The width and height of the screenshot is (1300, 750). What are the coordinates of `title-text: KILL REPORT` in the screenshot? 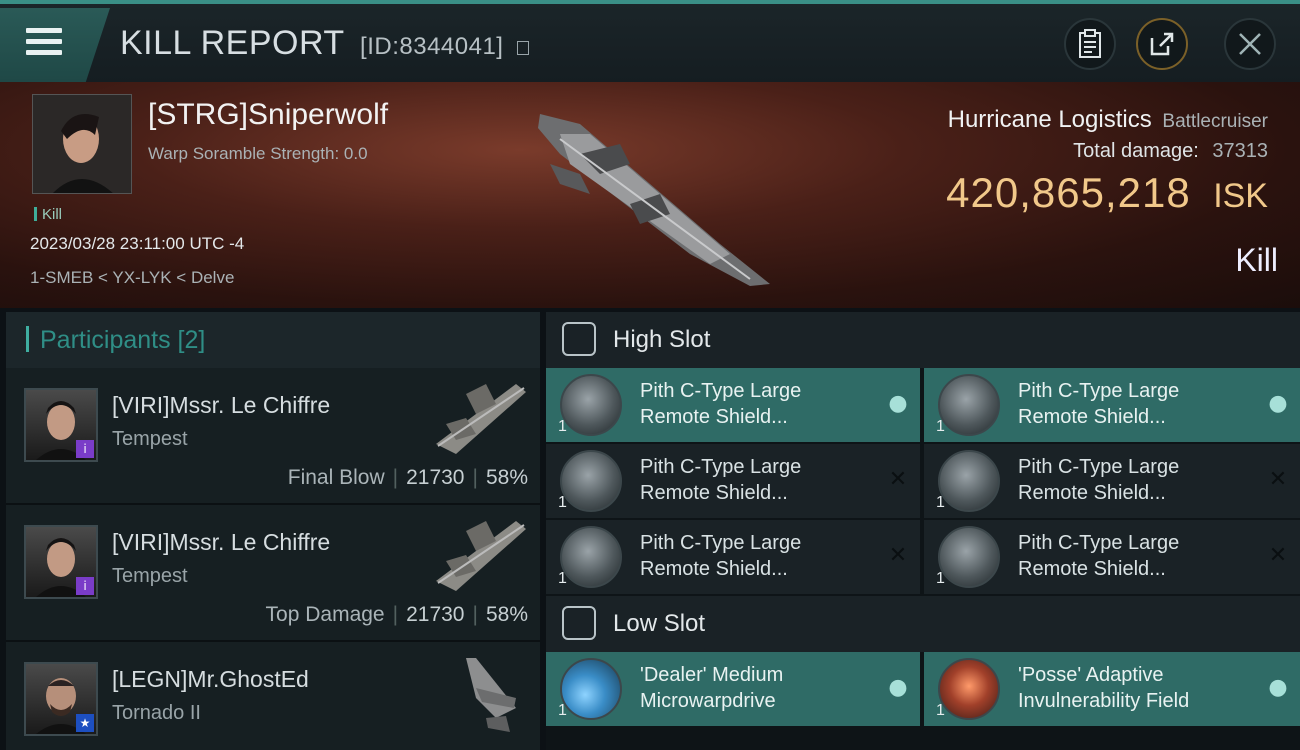 It's located at (232, 43).